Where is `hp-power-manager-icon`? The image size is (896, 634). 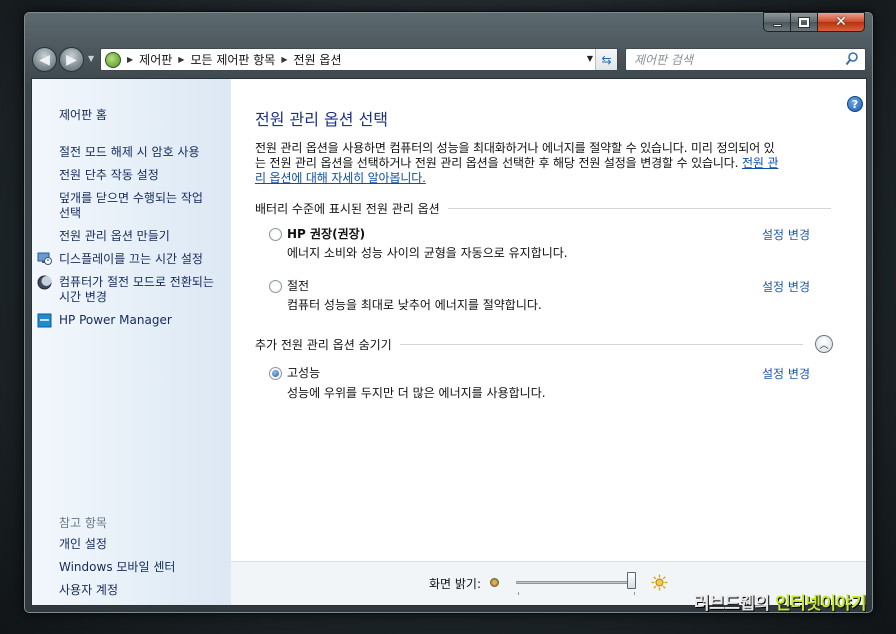 hp-power-manager-icon is located at coordinates (44, 320).